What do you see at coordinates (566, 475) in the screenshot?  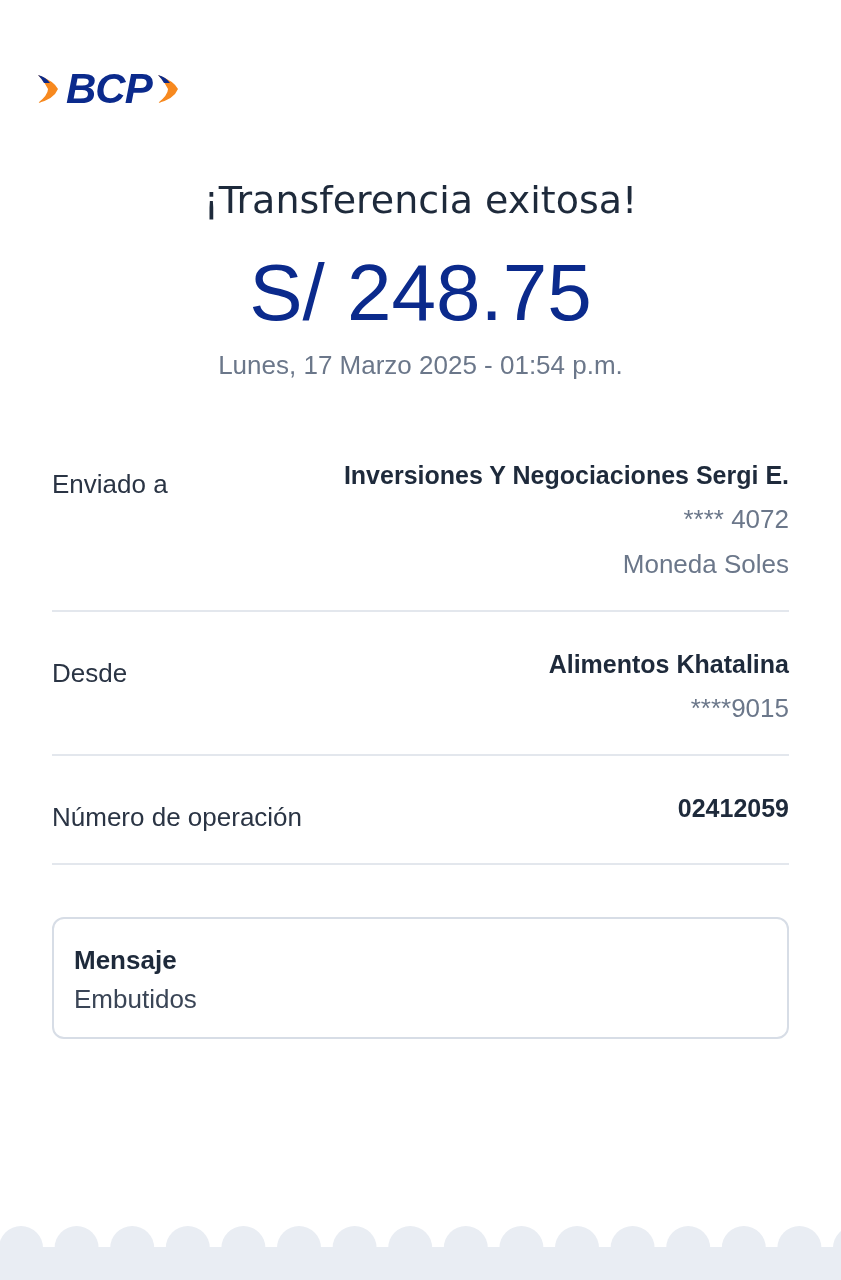 I see `detail-value: Inversiones Y Negociaciones Sergi E.` at bounding box center [566, 475].